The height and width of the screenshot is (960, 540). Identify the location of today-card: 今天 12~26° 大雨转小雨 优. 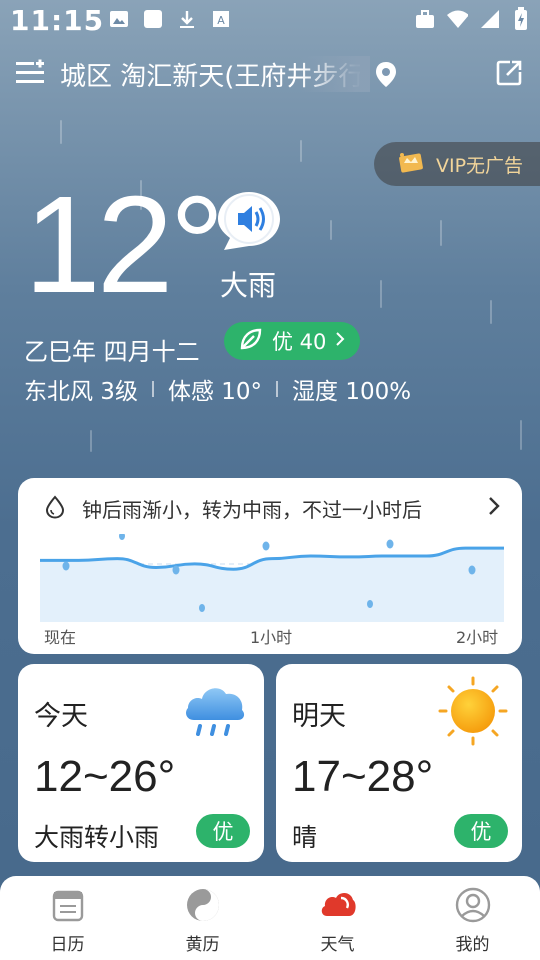
(141, 763).